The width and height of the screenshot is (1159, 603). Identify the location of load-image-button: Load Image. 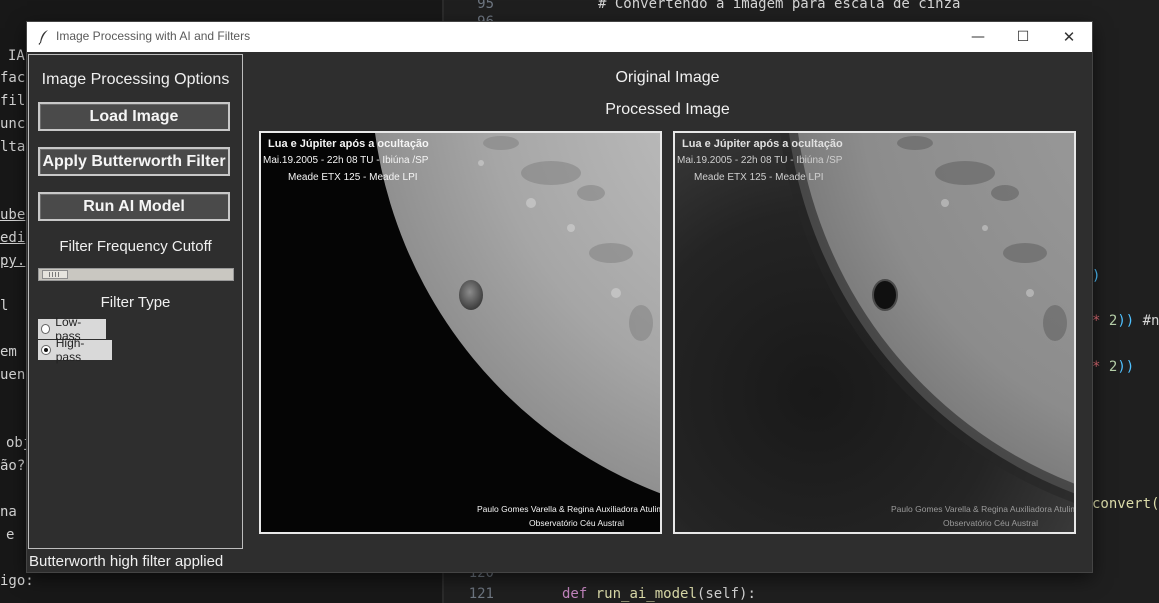
(134, 116).